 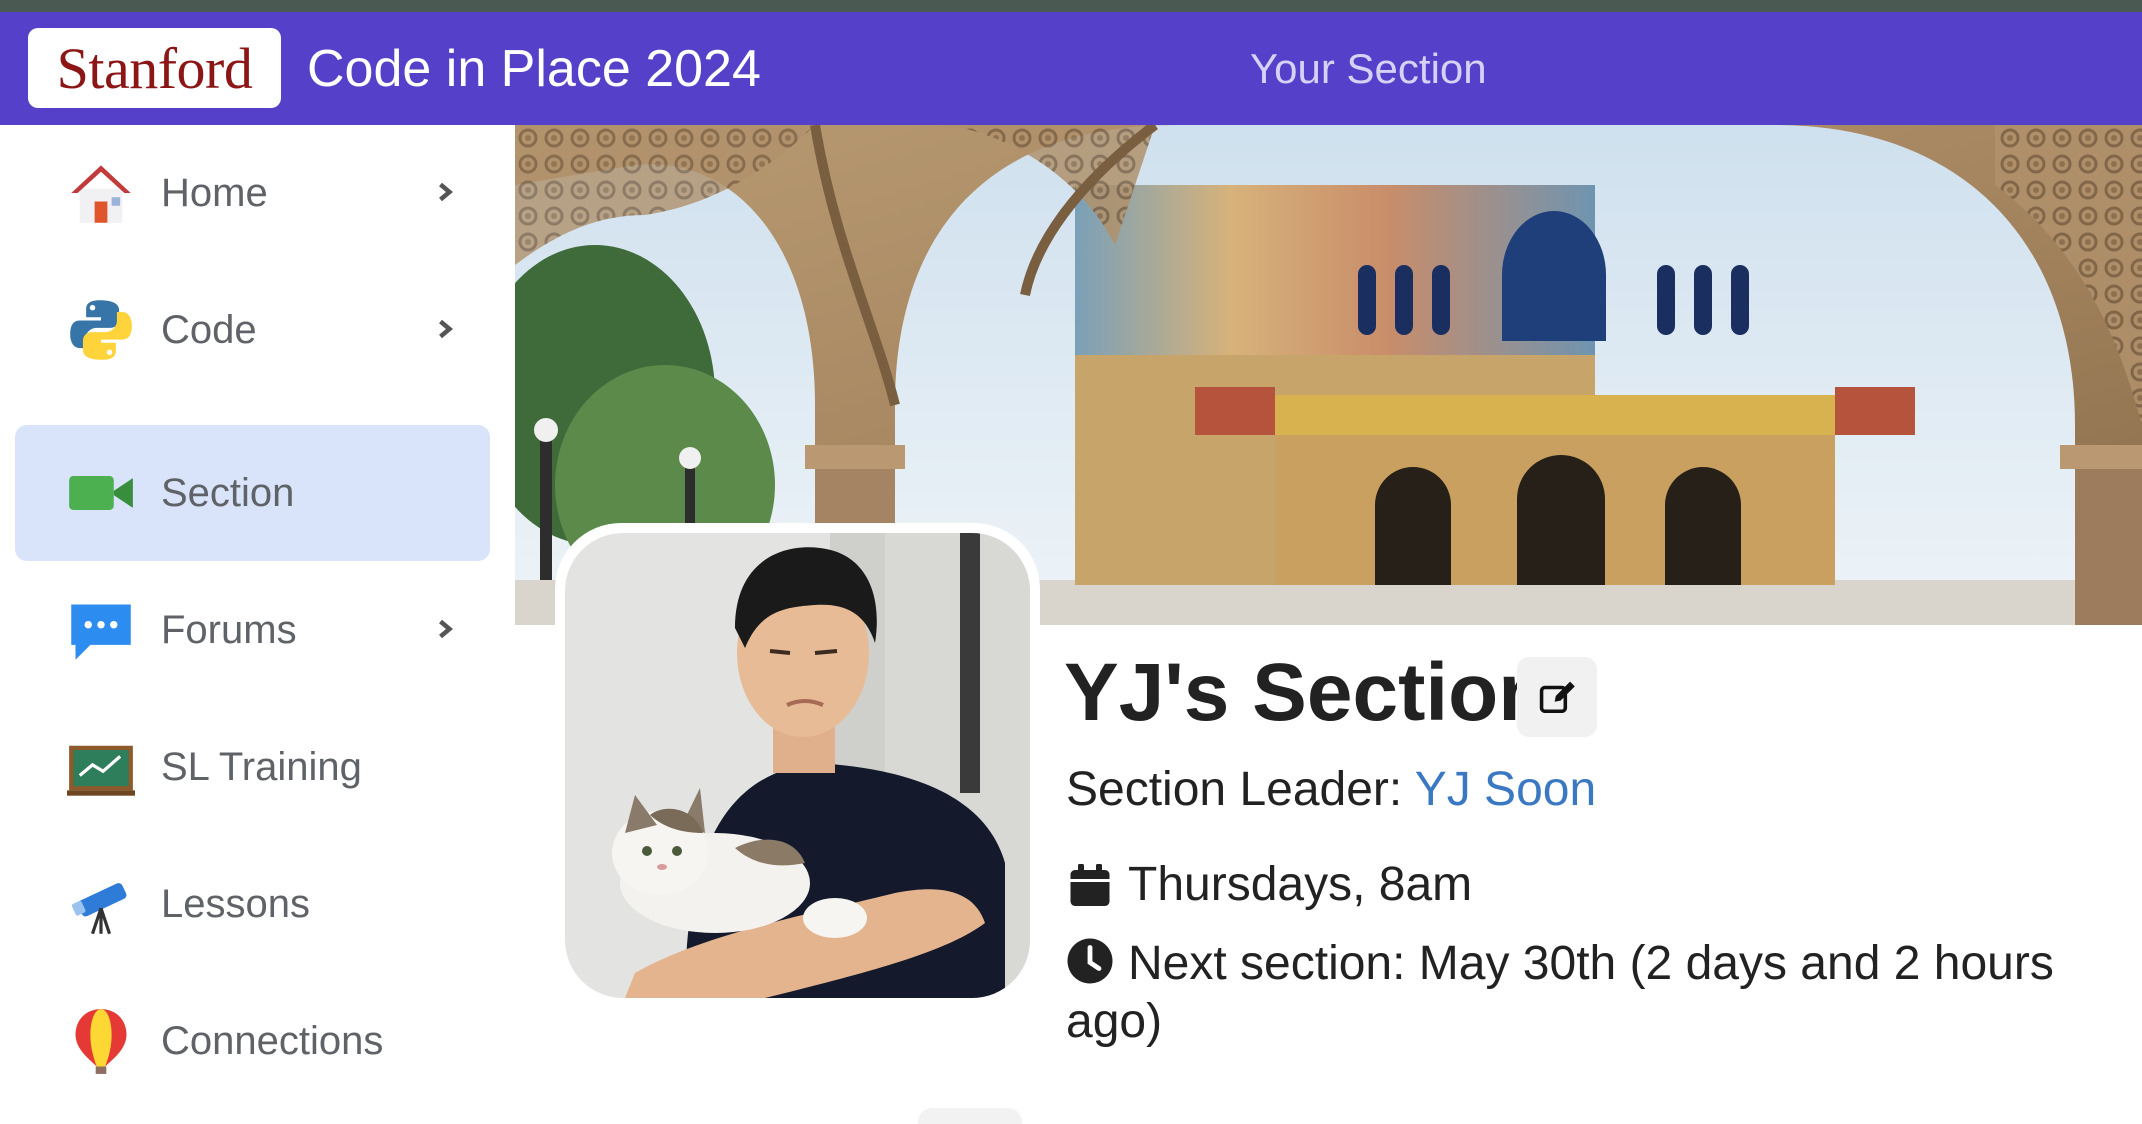 I want to click on avatar, so click(x=797, y=765).